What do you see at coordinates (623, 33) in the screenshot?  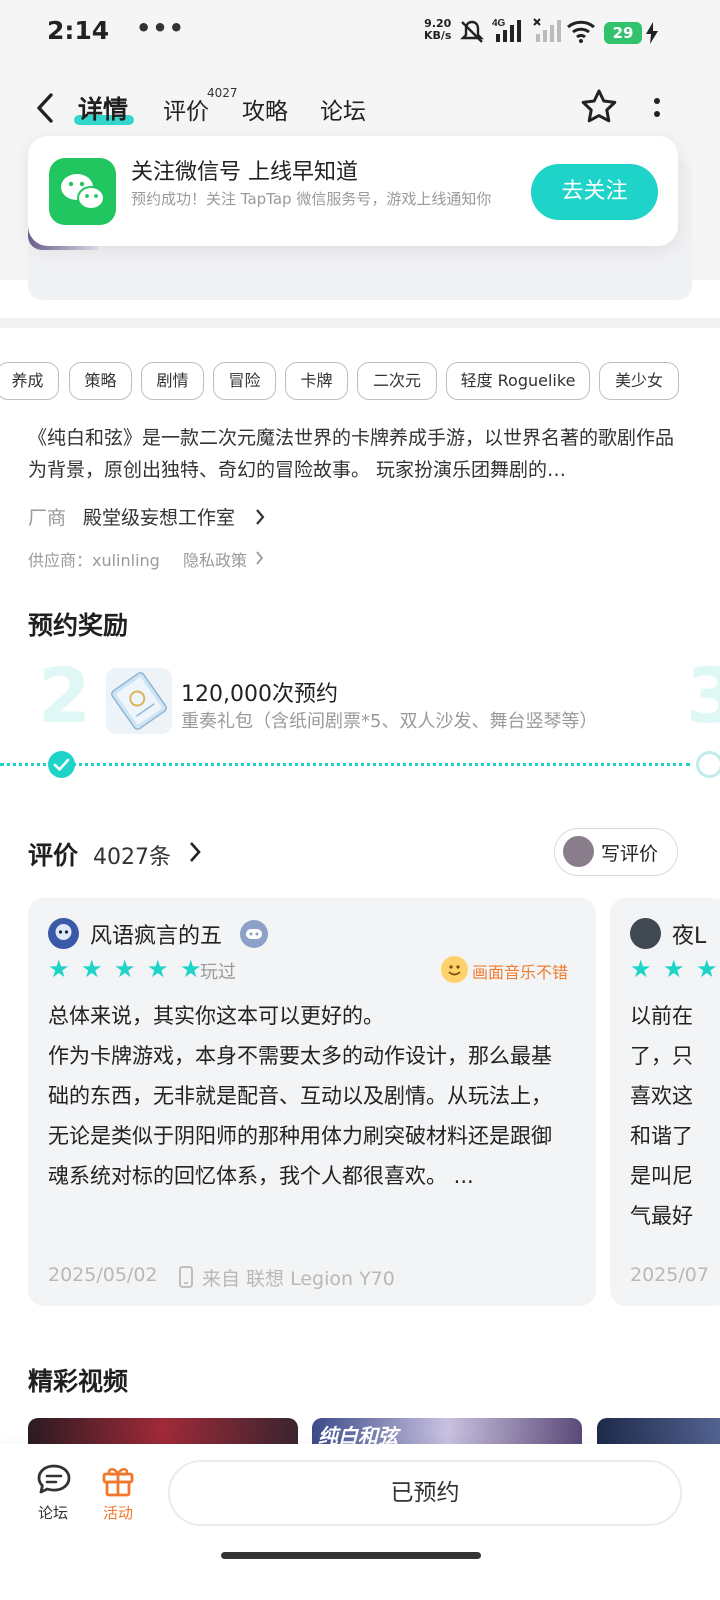 I see `battery-level: 29` at bounding box center [623, 33].